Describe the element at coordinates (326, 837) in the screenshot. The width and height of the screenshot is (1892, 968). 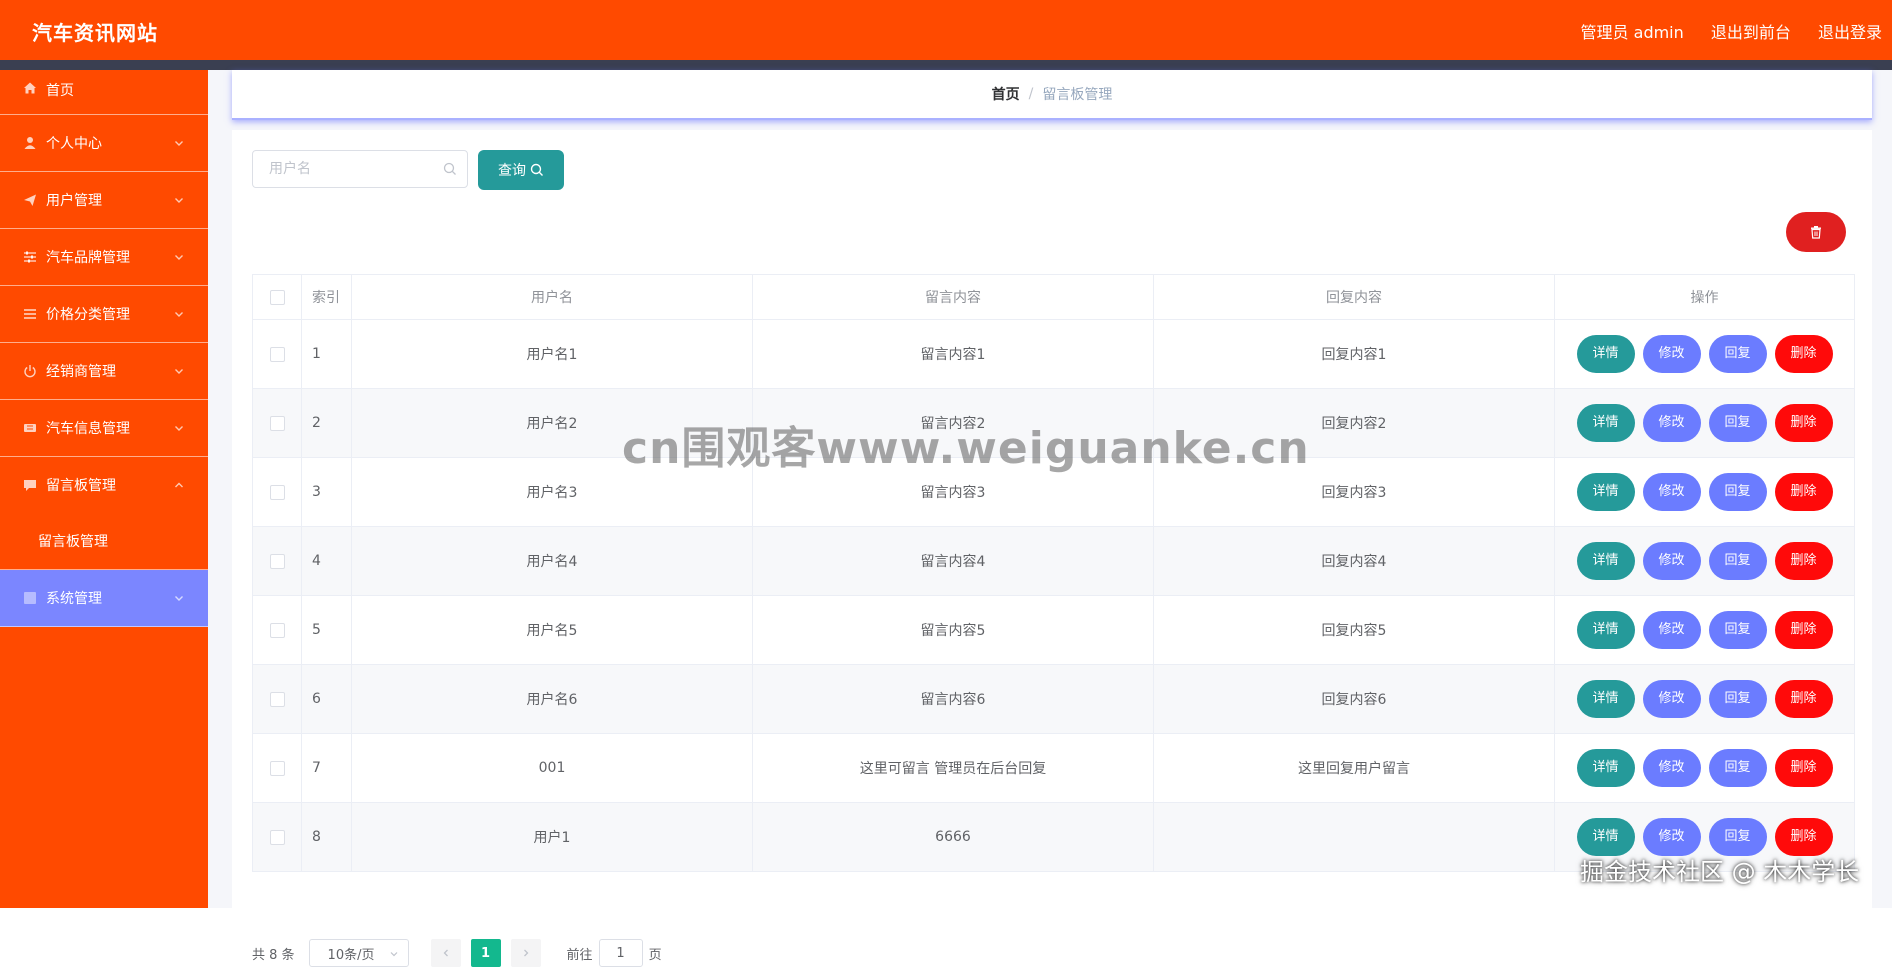
I see `cell-index: 8` at that location.